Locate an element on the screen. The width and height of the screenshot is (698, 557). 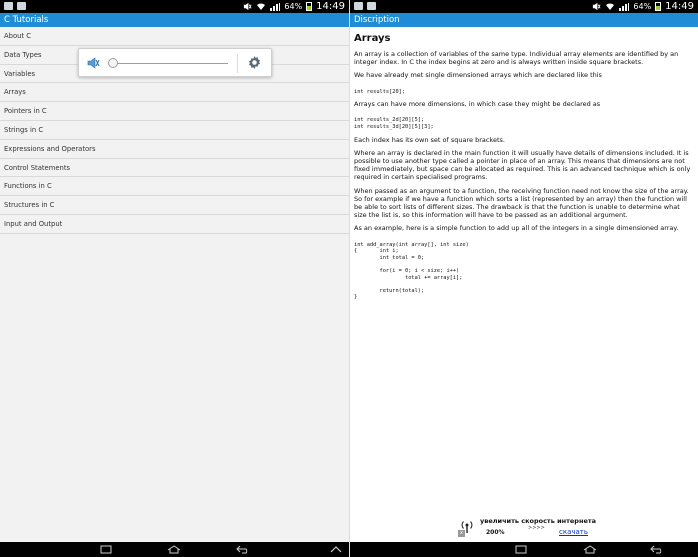
volume-slider-track is located at coordinates (170, 63).